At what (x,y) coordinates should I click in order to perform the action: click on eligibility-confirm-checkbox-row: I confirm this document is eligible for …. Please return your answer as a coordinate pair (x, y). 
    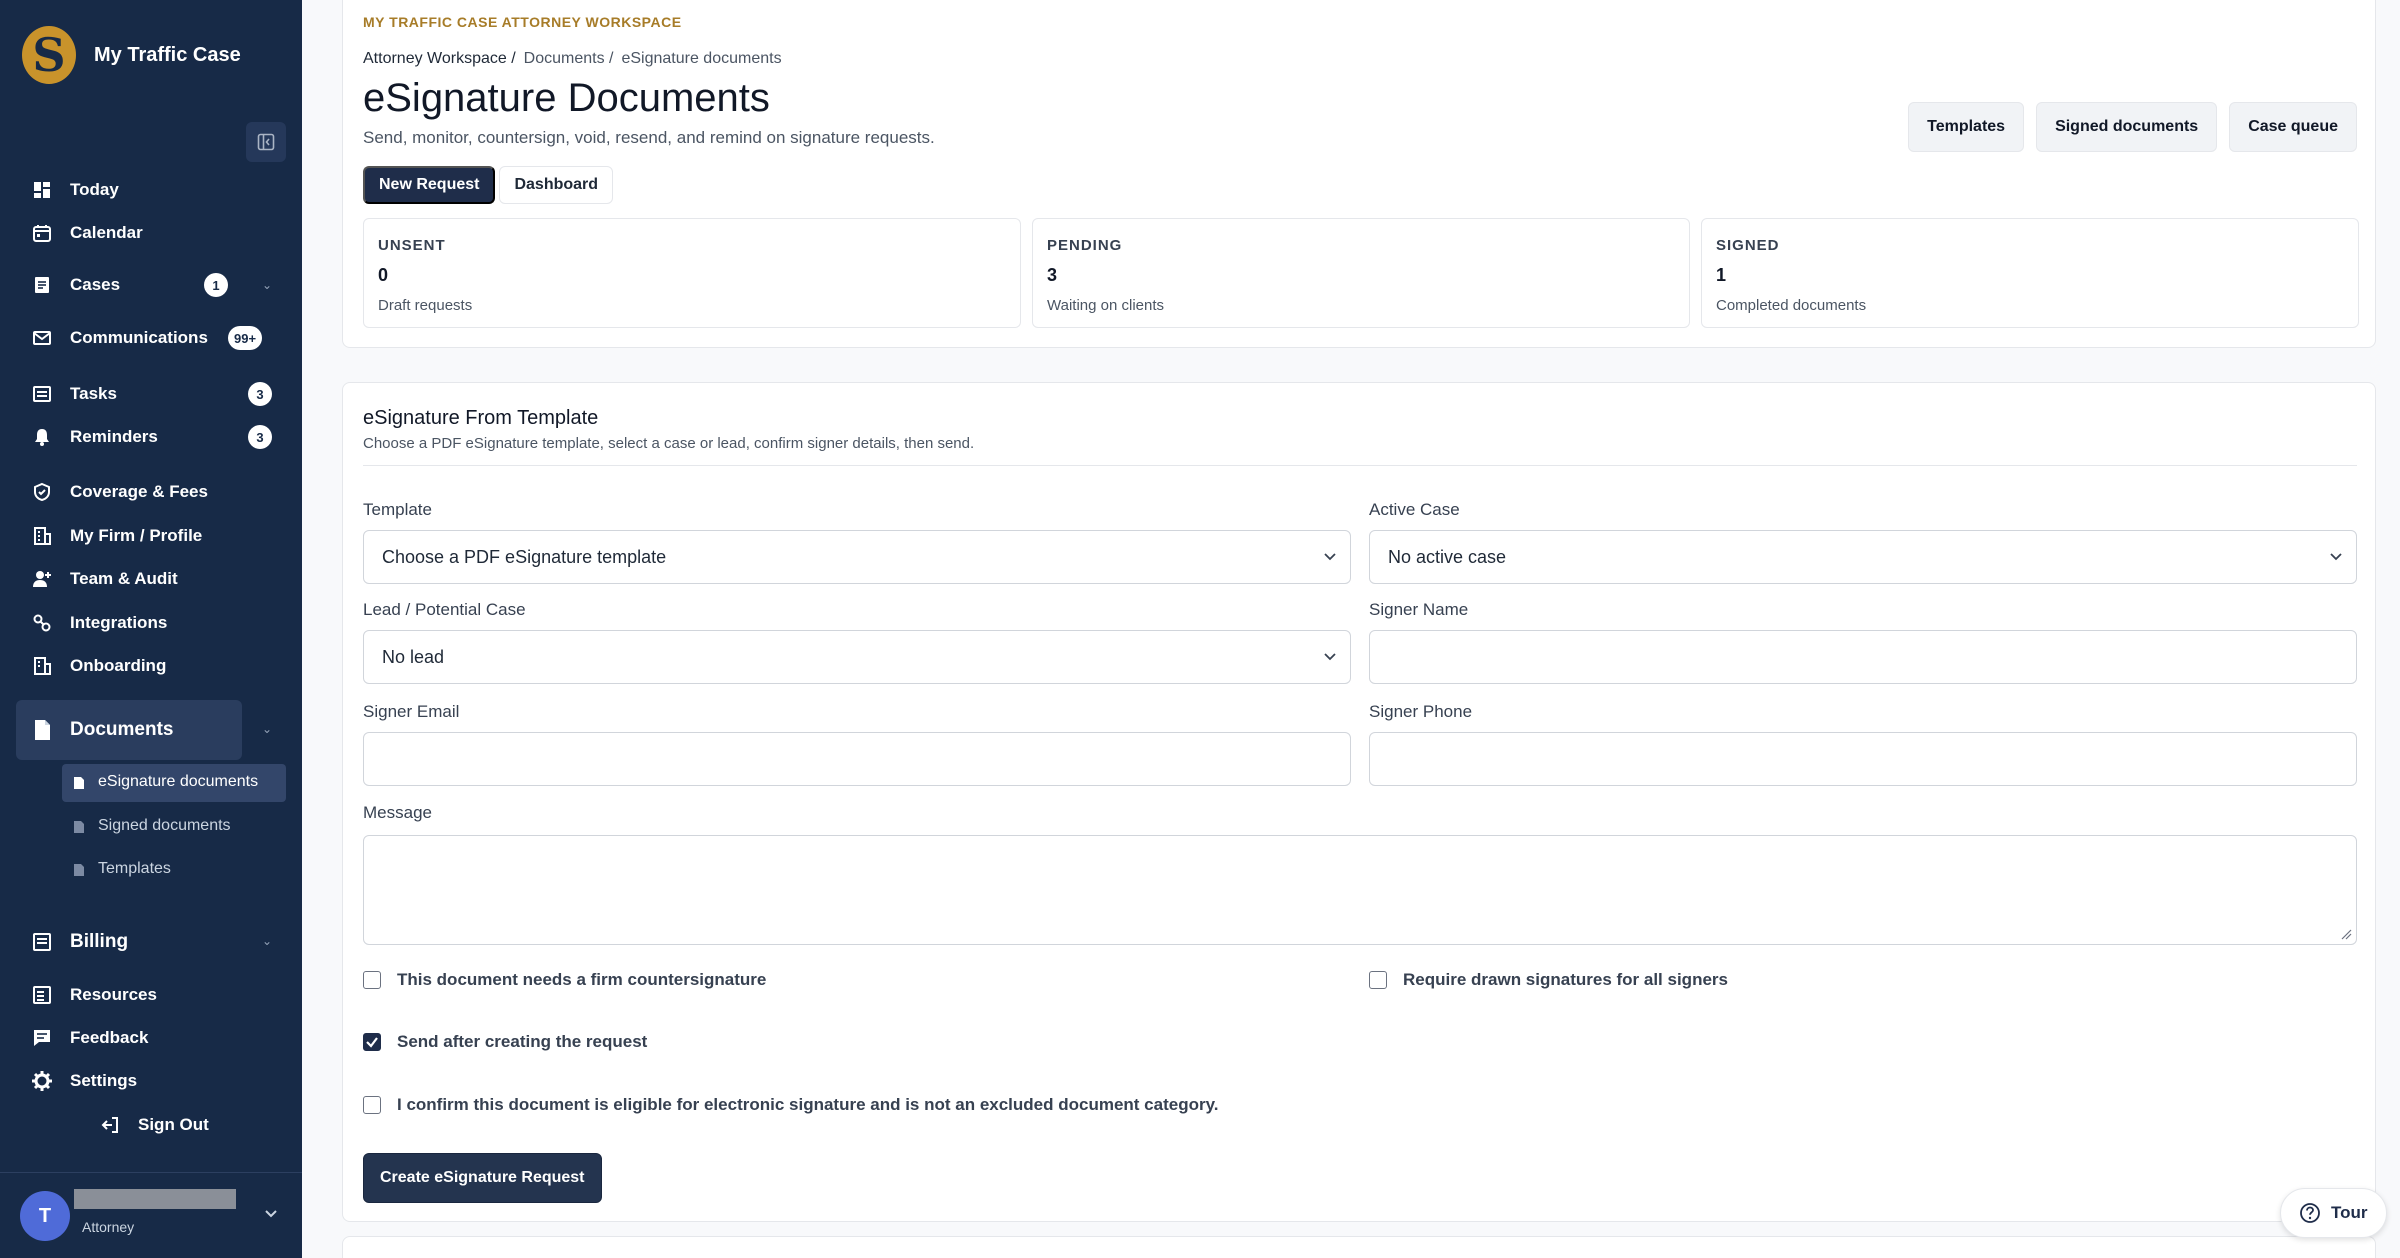
    Looking at the image, I should click on (791, 1105).